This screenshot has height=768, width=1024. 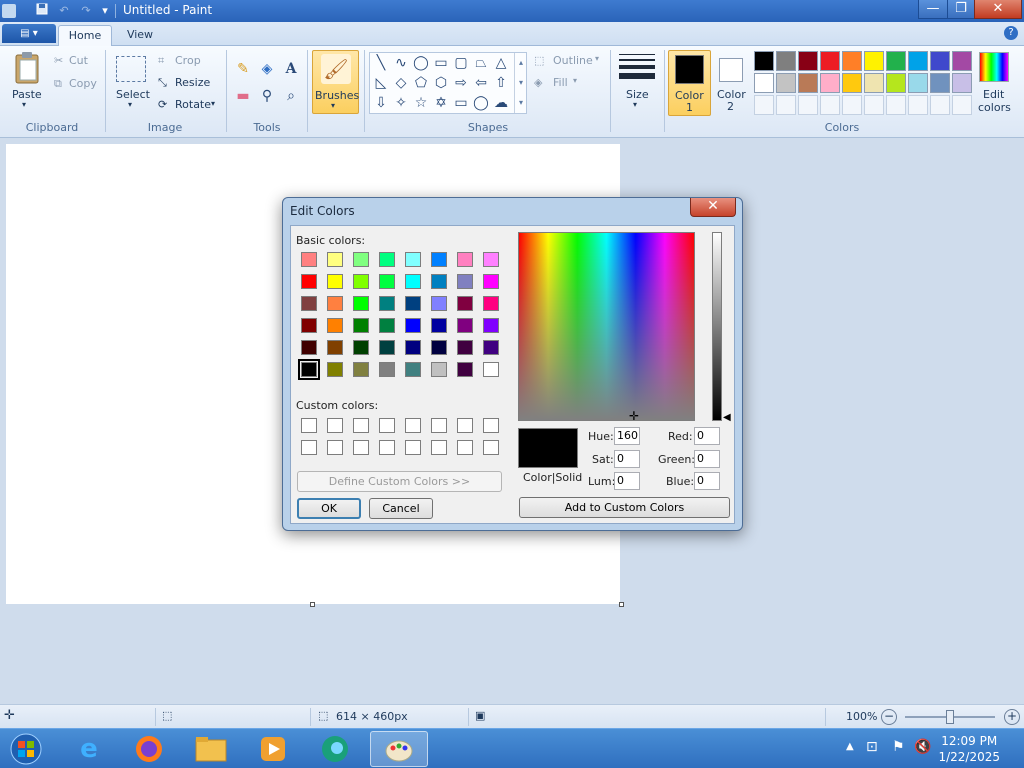 What do you see at coordinates (78, 60) in the screenshot?
I see `cut-button: Cut` at bounding box center [78, 60].